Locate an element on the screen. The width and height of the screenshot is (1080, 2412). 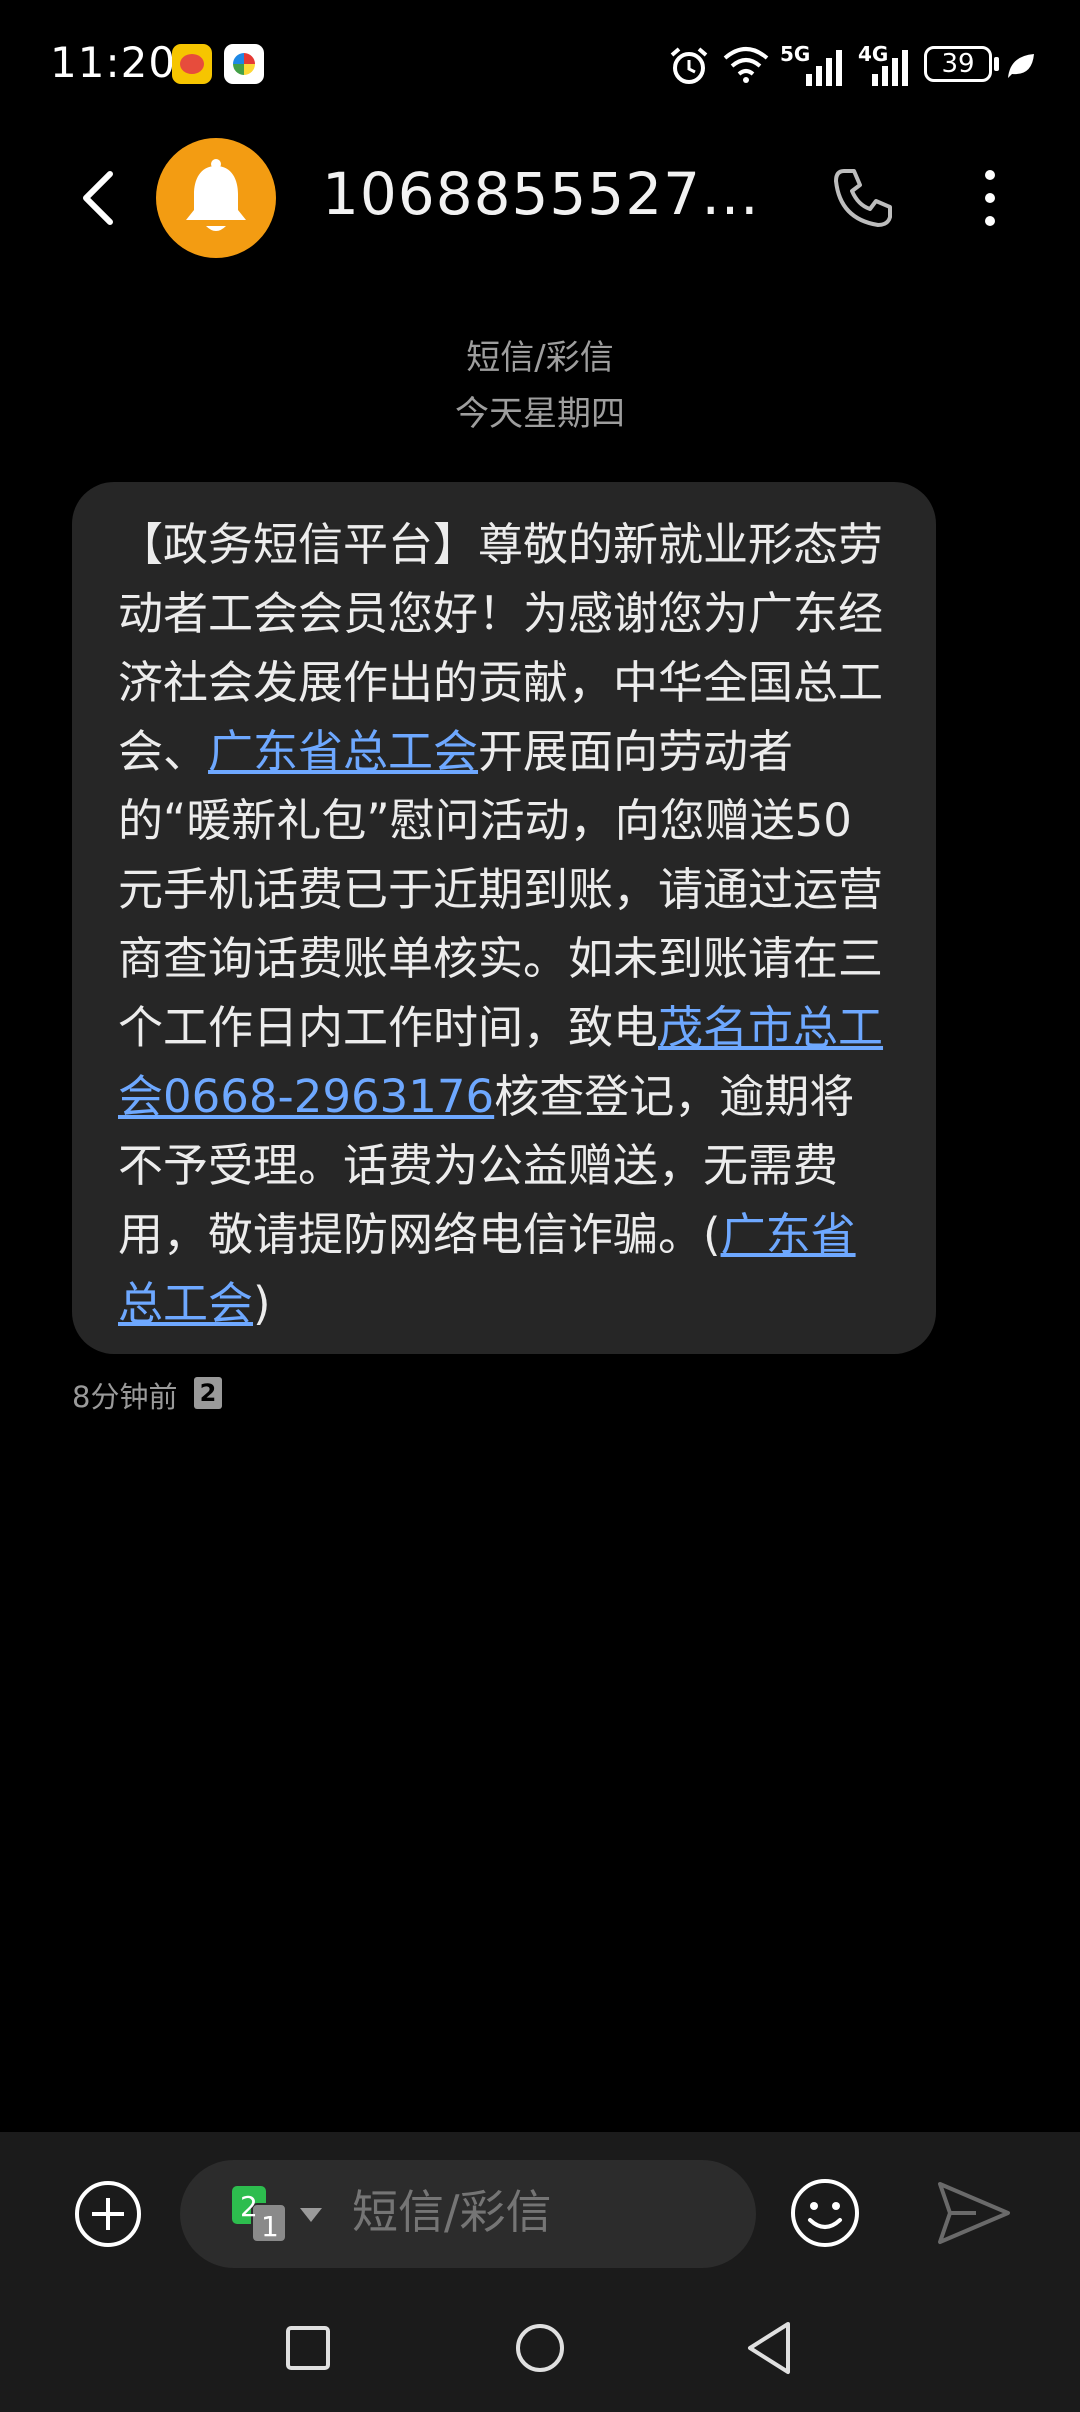
recent-apps-button is located at coordinates (308, 2348).